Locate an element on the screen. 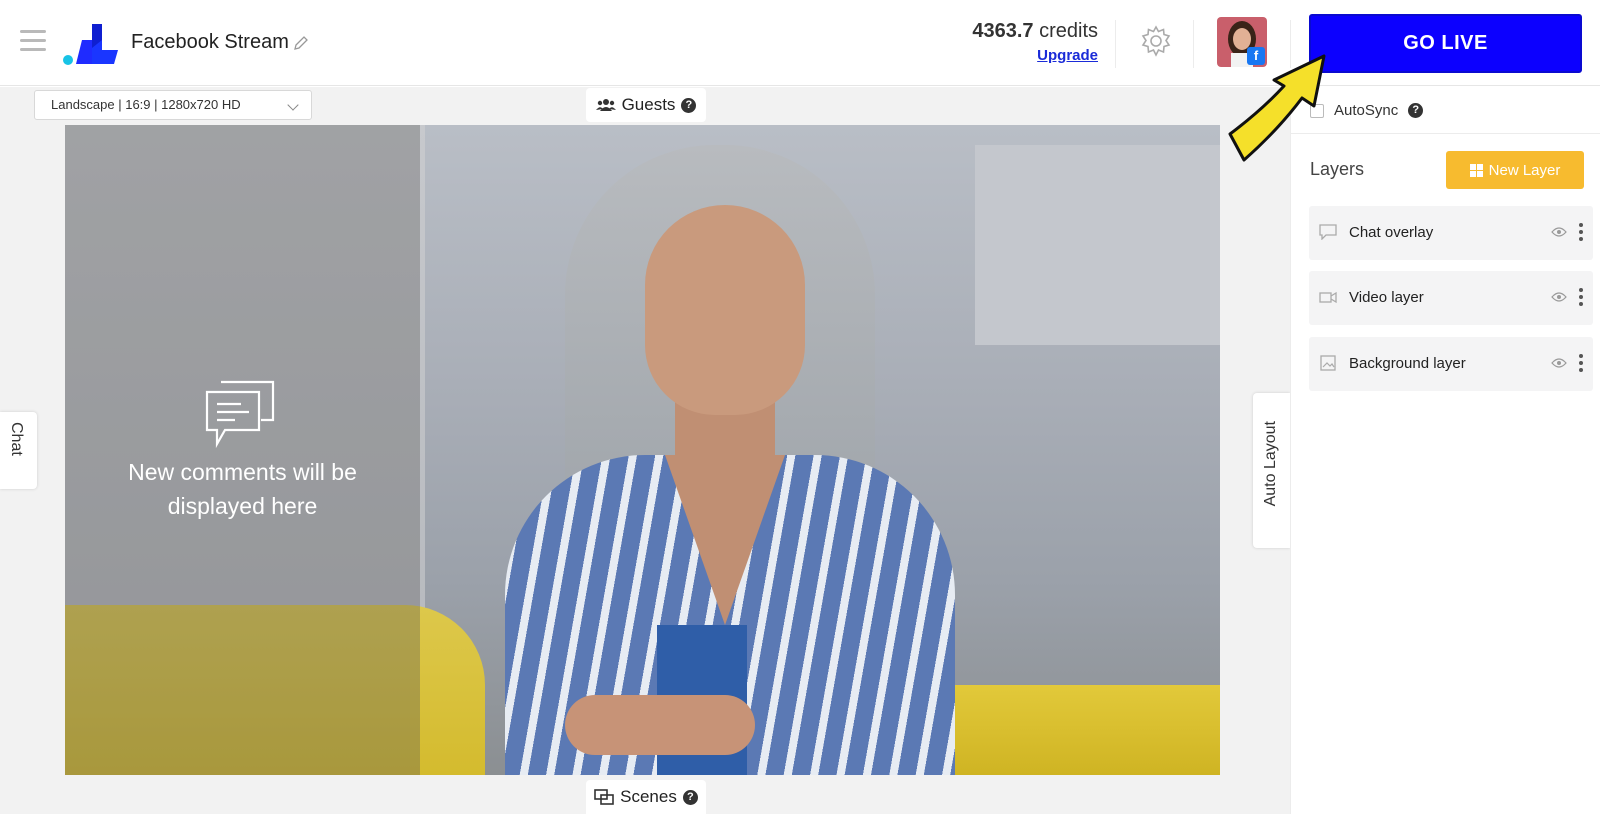 The width and height of the screenshot is (1600, 814). background-cabinet is located at coordinates (1097, 245).